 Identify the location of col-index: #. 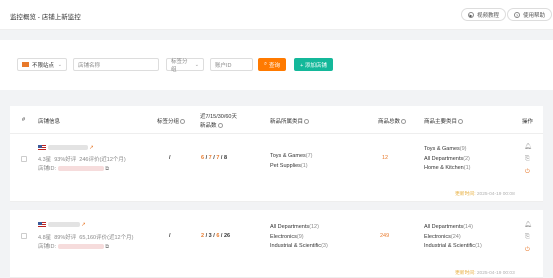
(24, 120).